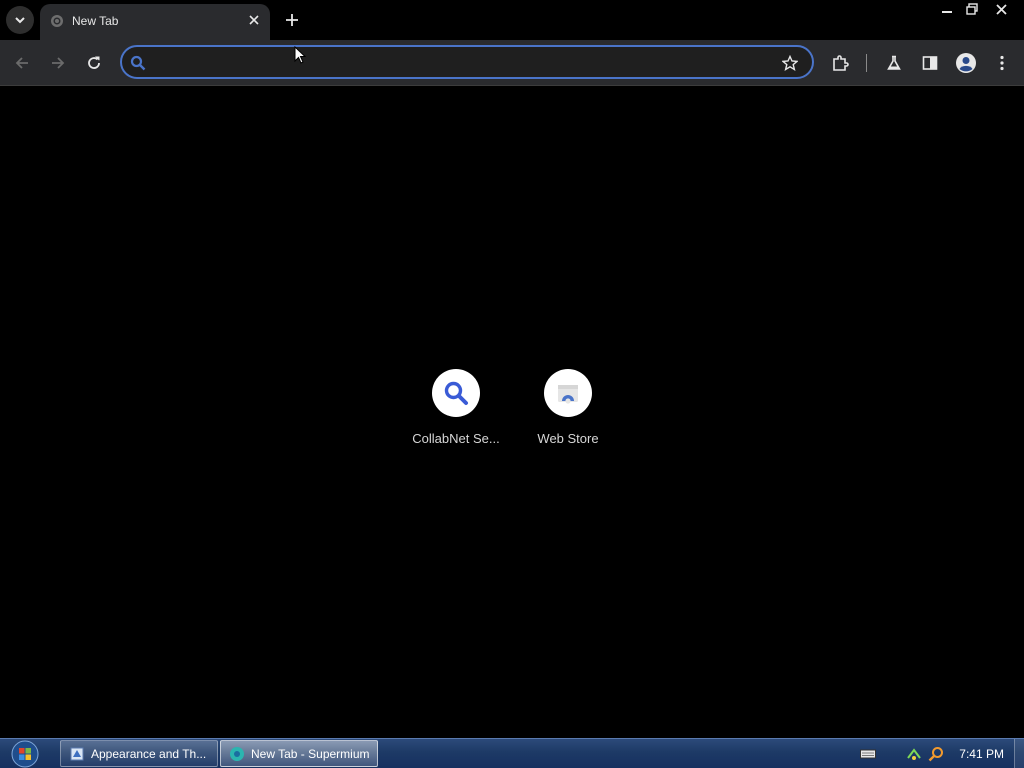 This screenshot has width=1024, height=768. I want to click on bookmark-star-button, so click(790, 63).